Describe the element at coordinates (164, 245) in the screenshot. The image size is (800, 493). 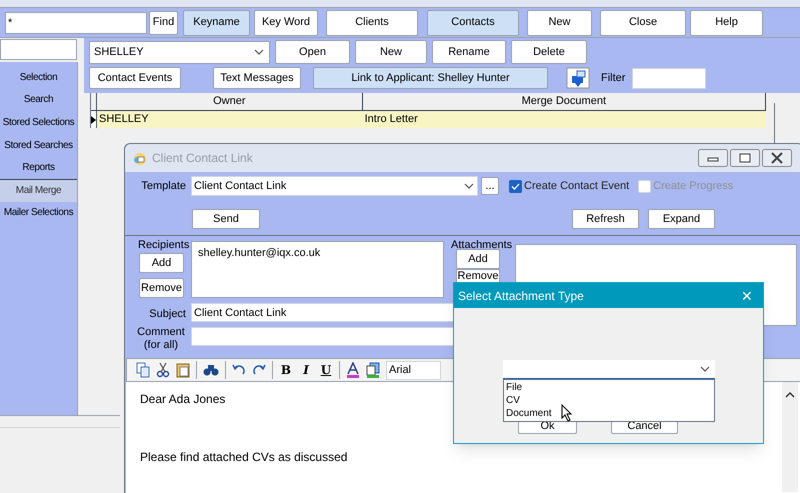
I see `recipients-label: Recipients` at that location.